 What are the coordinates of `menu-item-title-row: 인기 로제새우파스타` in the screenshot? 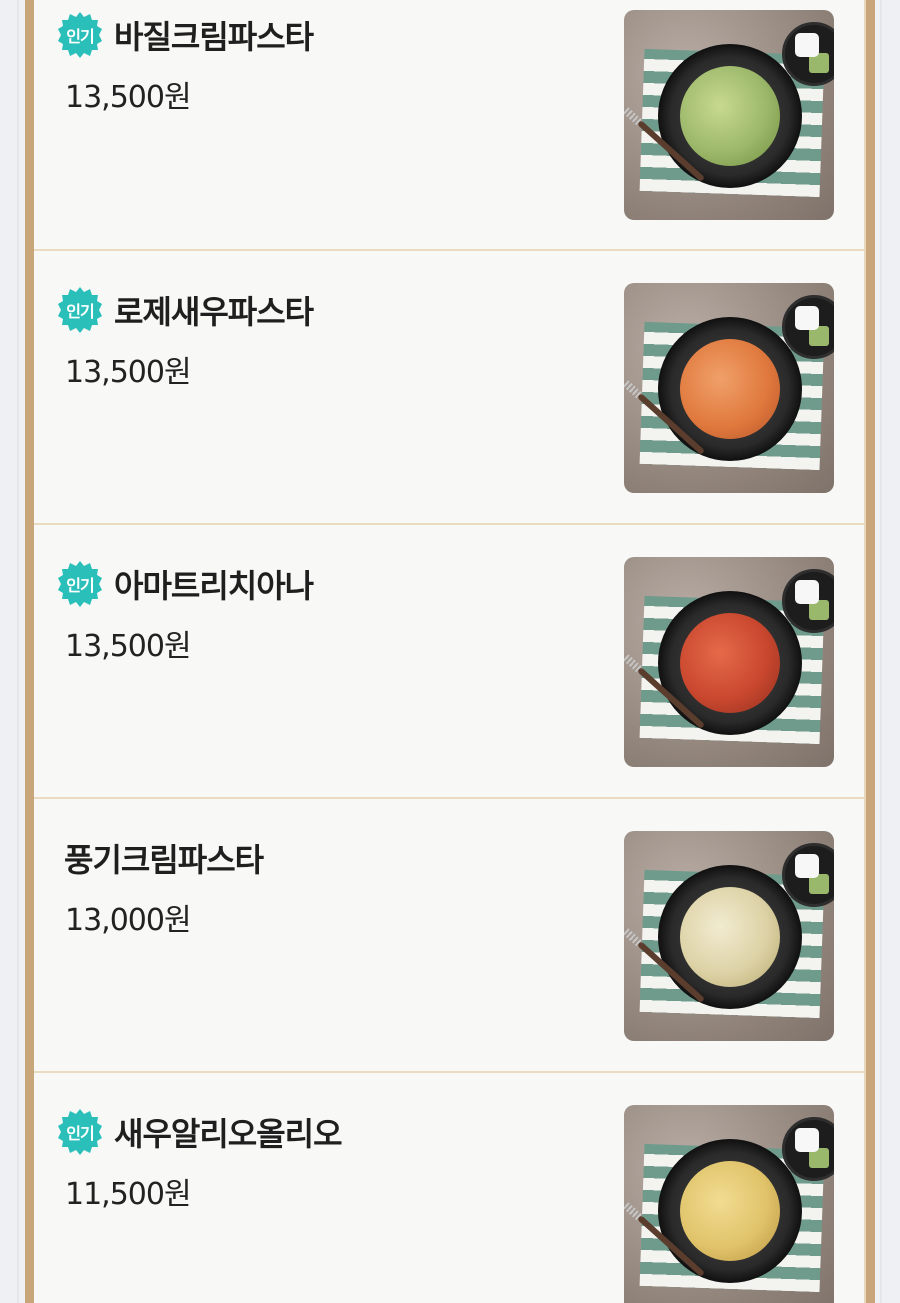 It's located at (185, 310).